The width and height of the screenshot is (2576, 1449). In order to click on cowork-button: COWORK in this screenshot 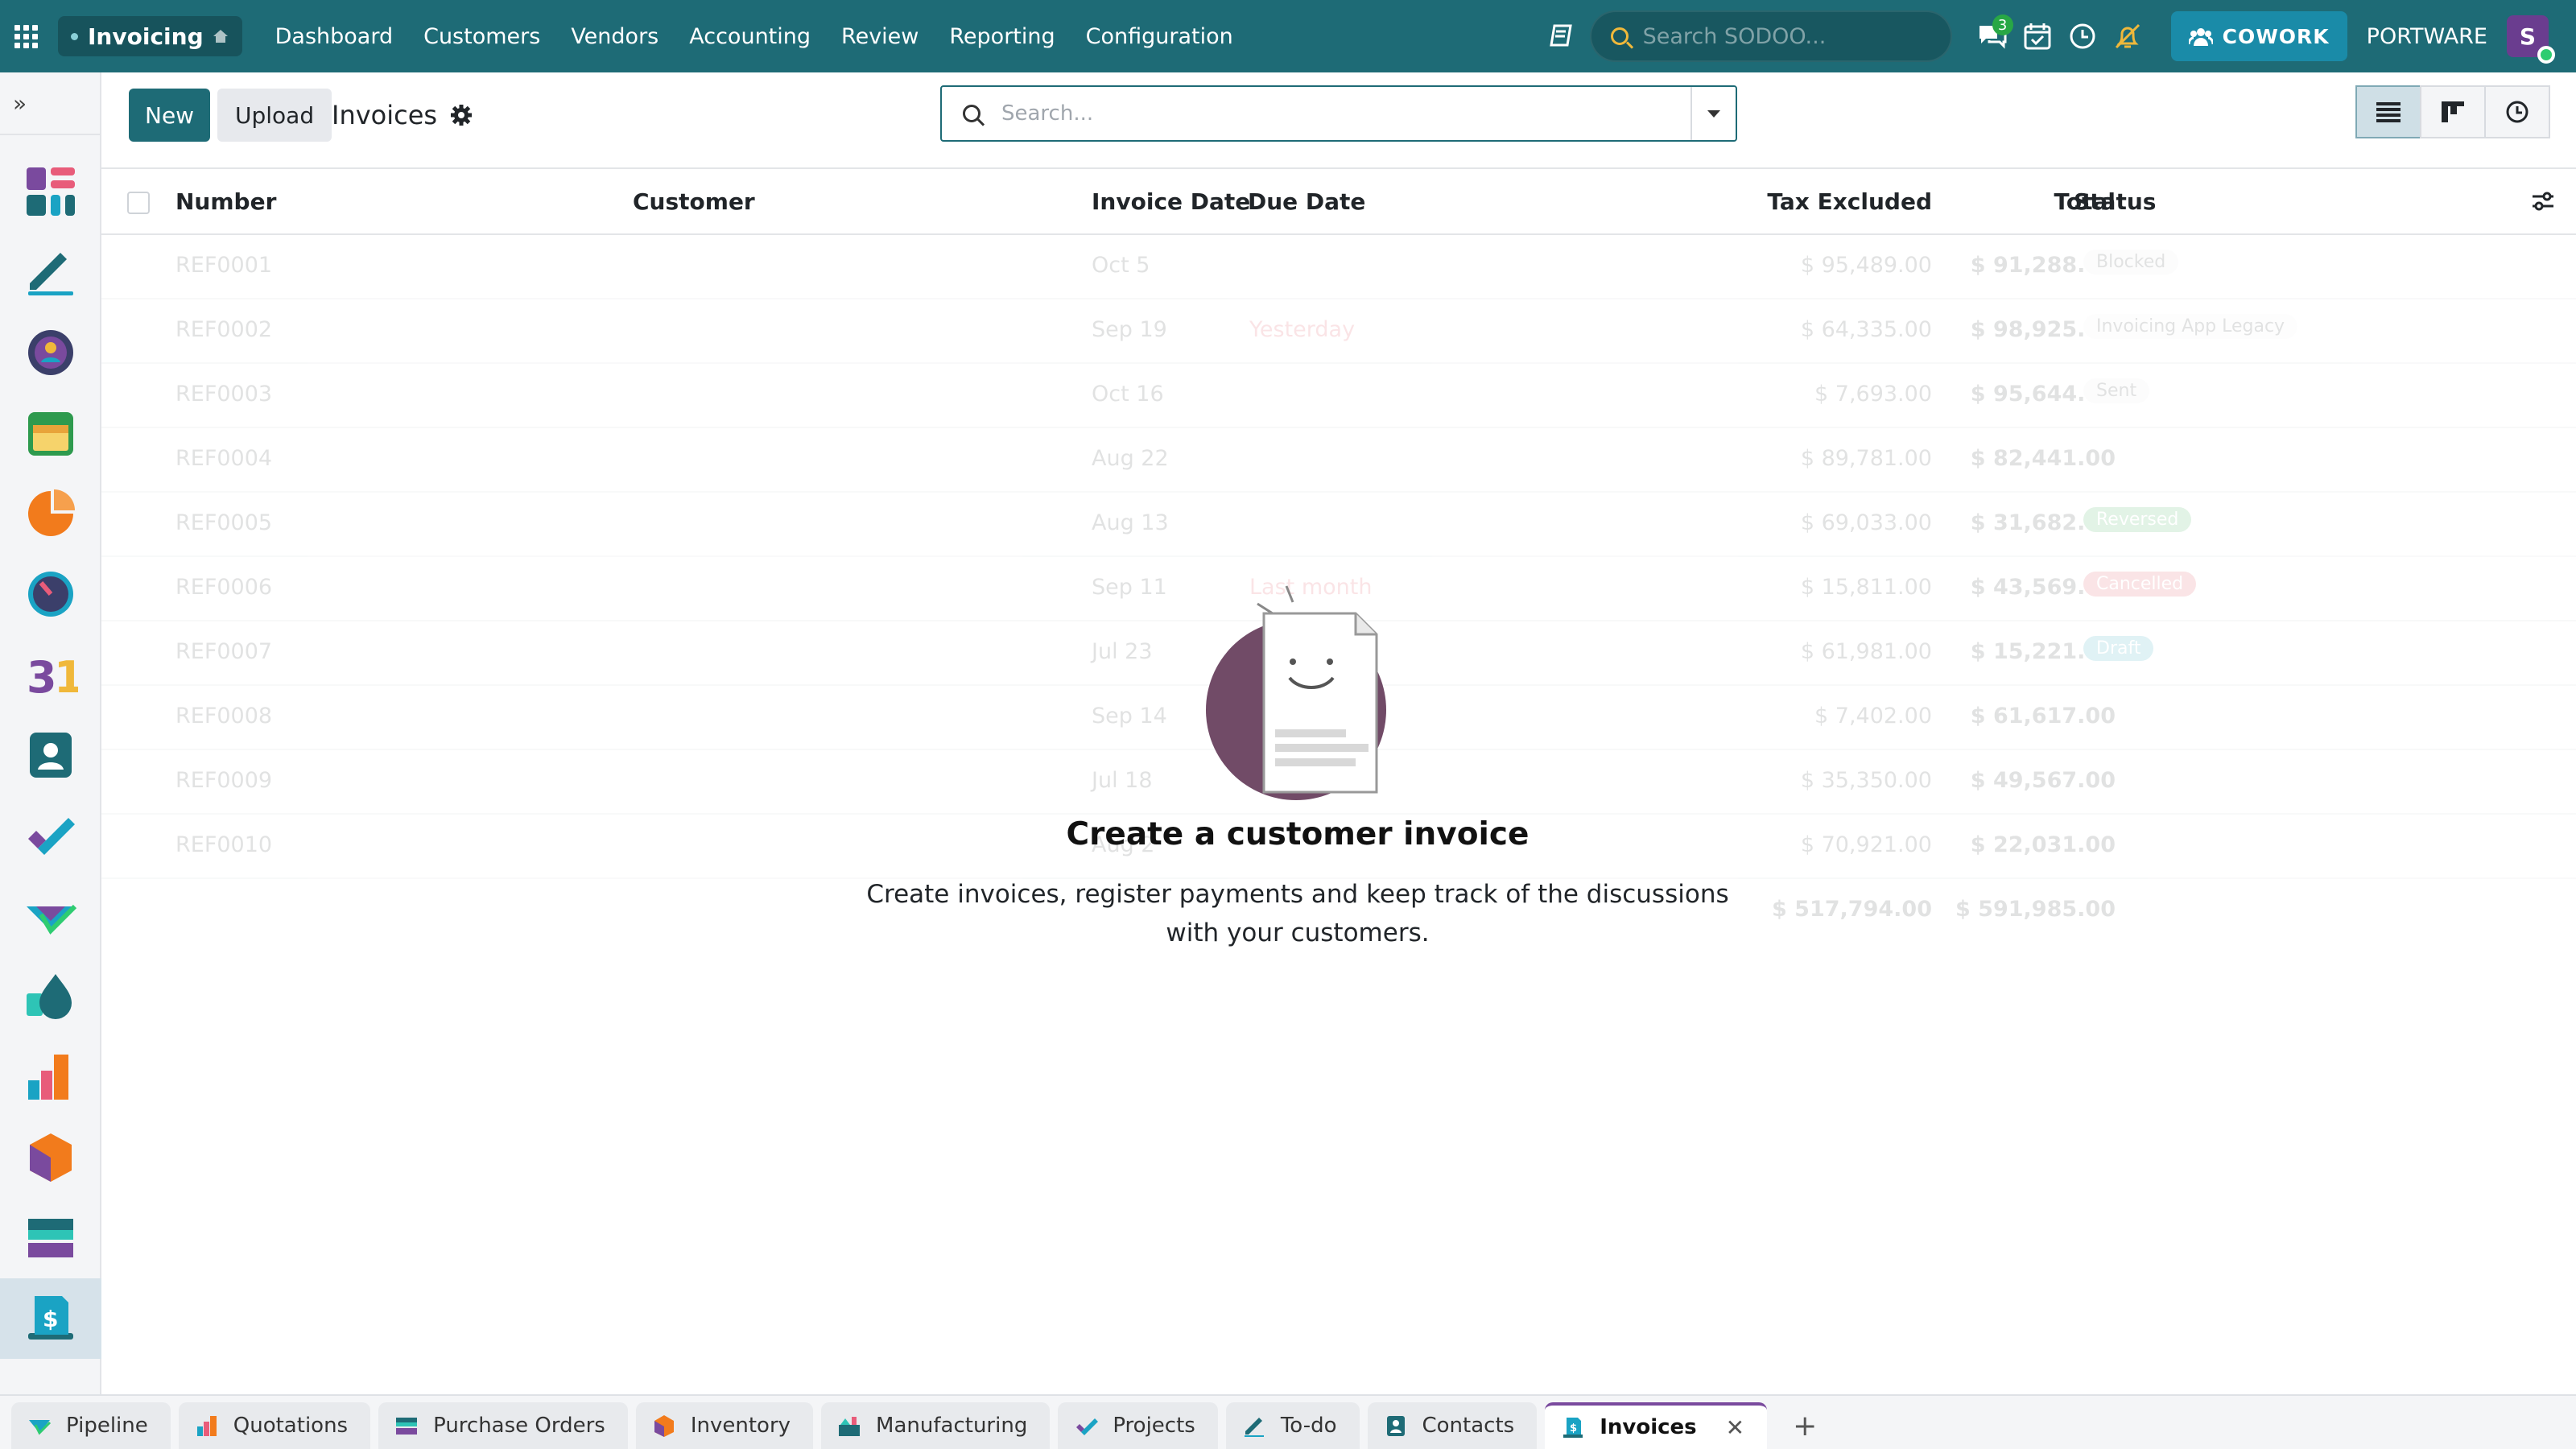, I will do `click(2258, 36)`.